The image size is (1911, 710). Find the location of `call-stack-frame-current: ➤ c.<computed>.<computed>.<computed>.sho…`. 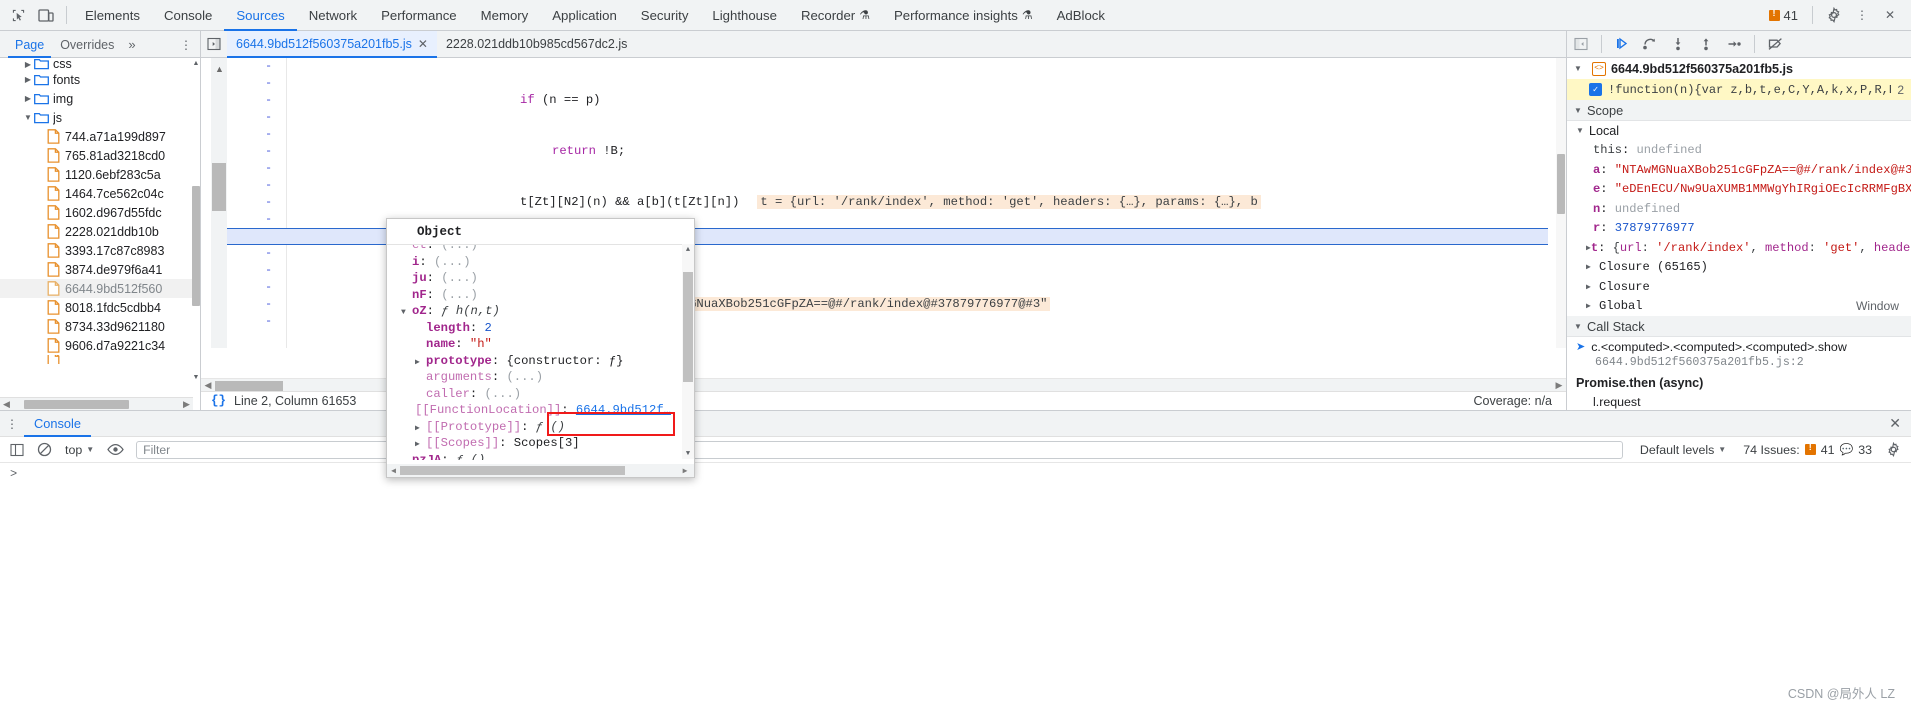

call-stack-frame-current: ➤ c.<computed>.<computed>.<computed>.sho… is located at coordinates (1739, 346).